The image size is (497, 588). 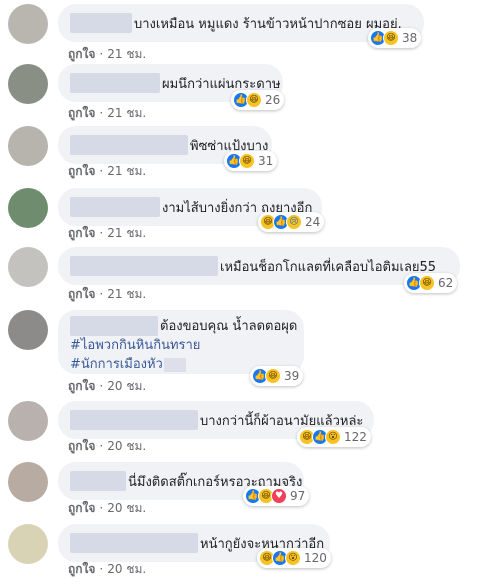 What do you see at coordinates (355, 437) in the screenshot?
I see `reaction-count: 122` at bounding box center [355, 437].